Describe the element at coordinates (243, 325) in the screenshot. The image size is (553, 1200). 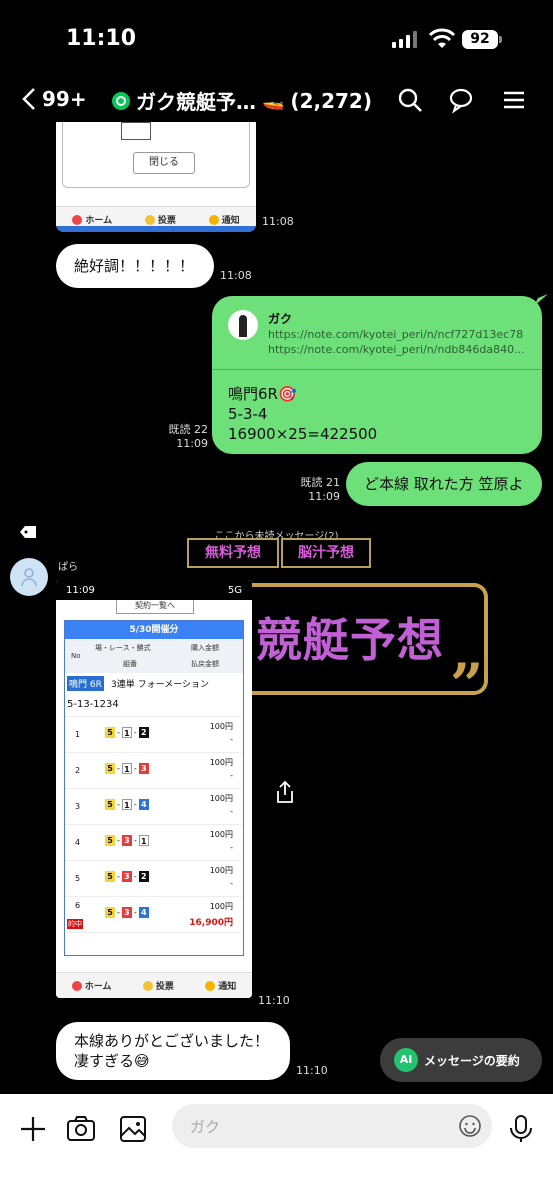
I see `sender-avatar` at that location.